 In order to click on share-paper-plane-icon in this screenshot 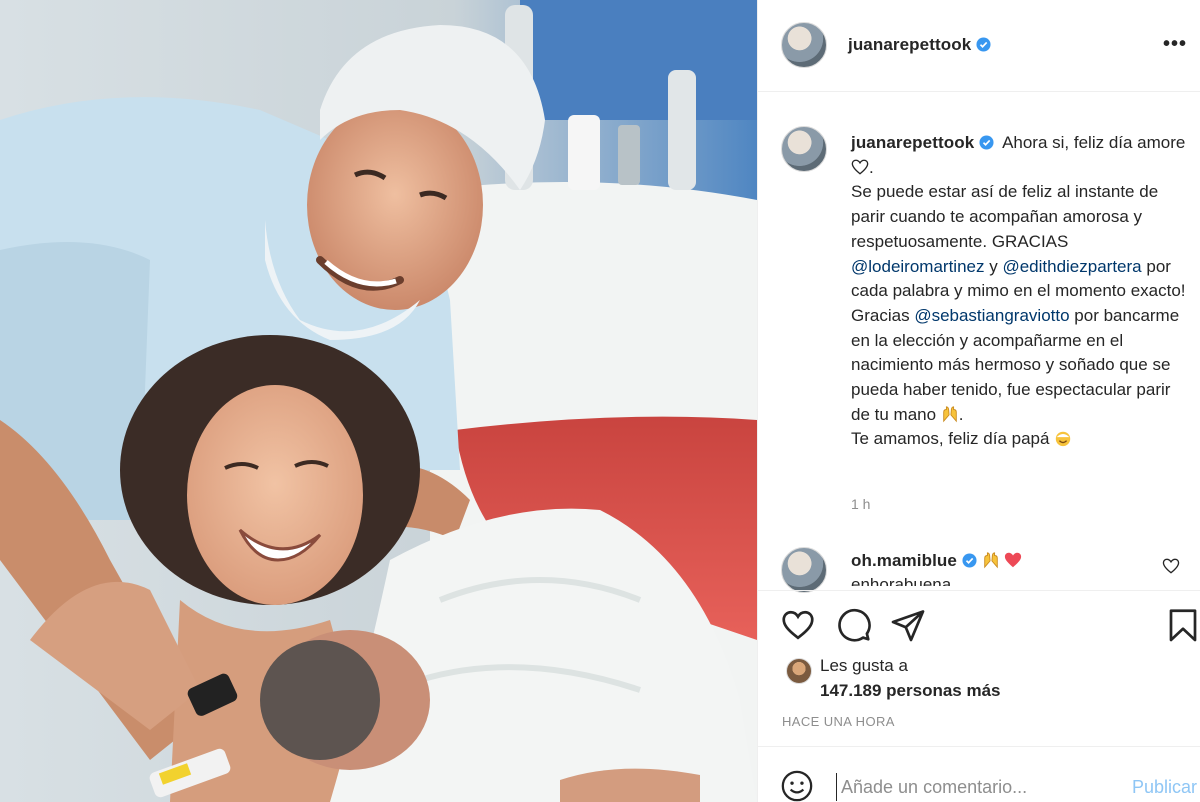, I will do `click(908, 625)`.